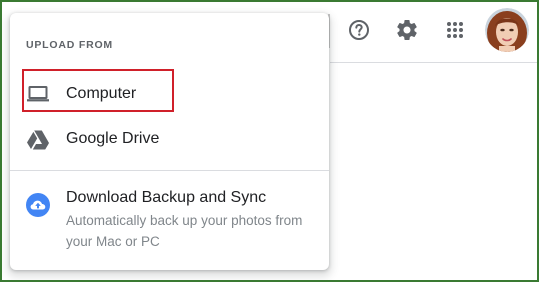  I want to click on menu-heading: UPLOAD FROM, so click(69, 45).